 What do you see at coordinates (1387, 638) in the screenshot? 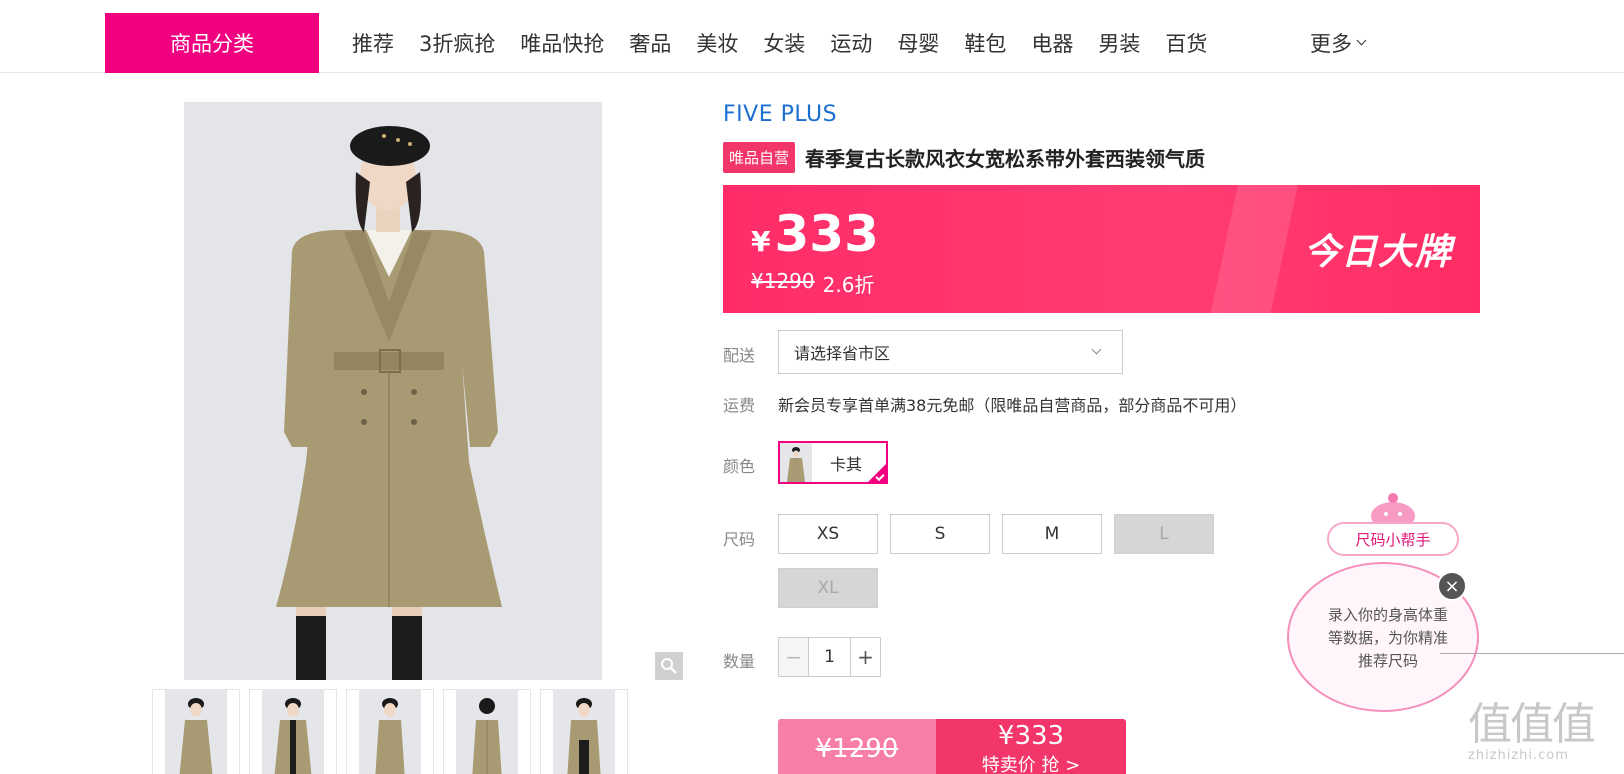
I see `size-helper-text: 录入你的身高体重等数据，为你精准推荐尺码` at bounding box center [1387, 638].